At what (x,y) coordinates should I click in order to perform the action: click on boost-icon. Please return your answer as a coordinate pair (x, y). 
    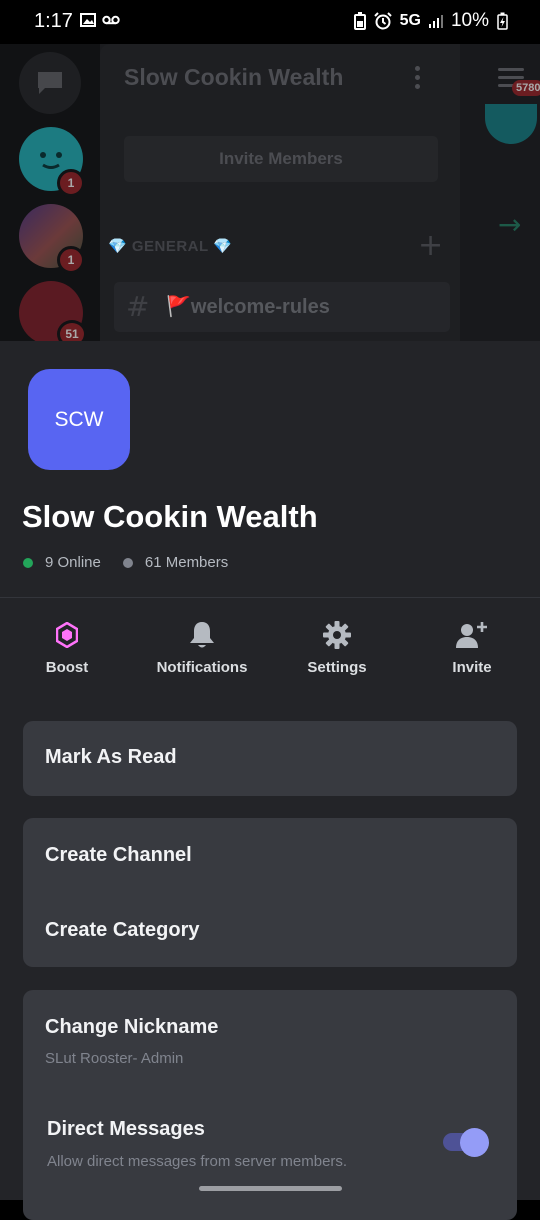
    Looking at the image, I should click on (67, 635).